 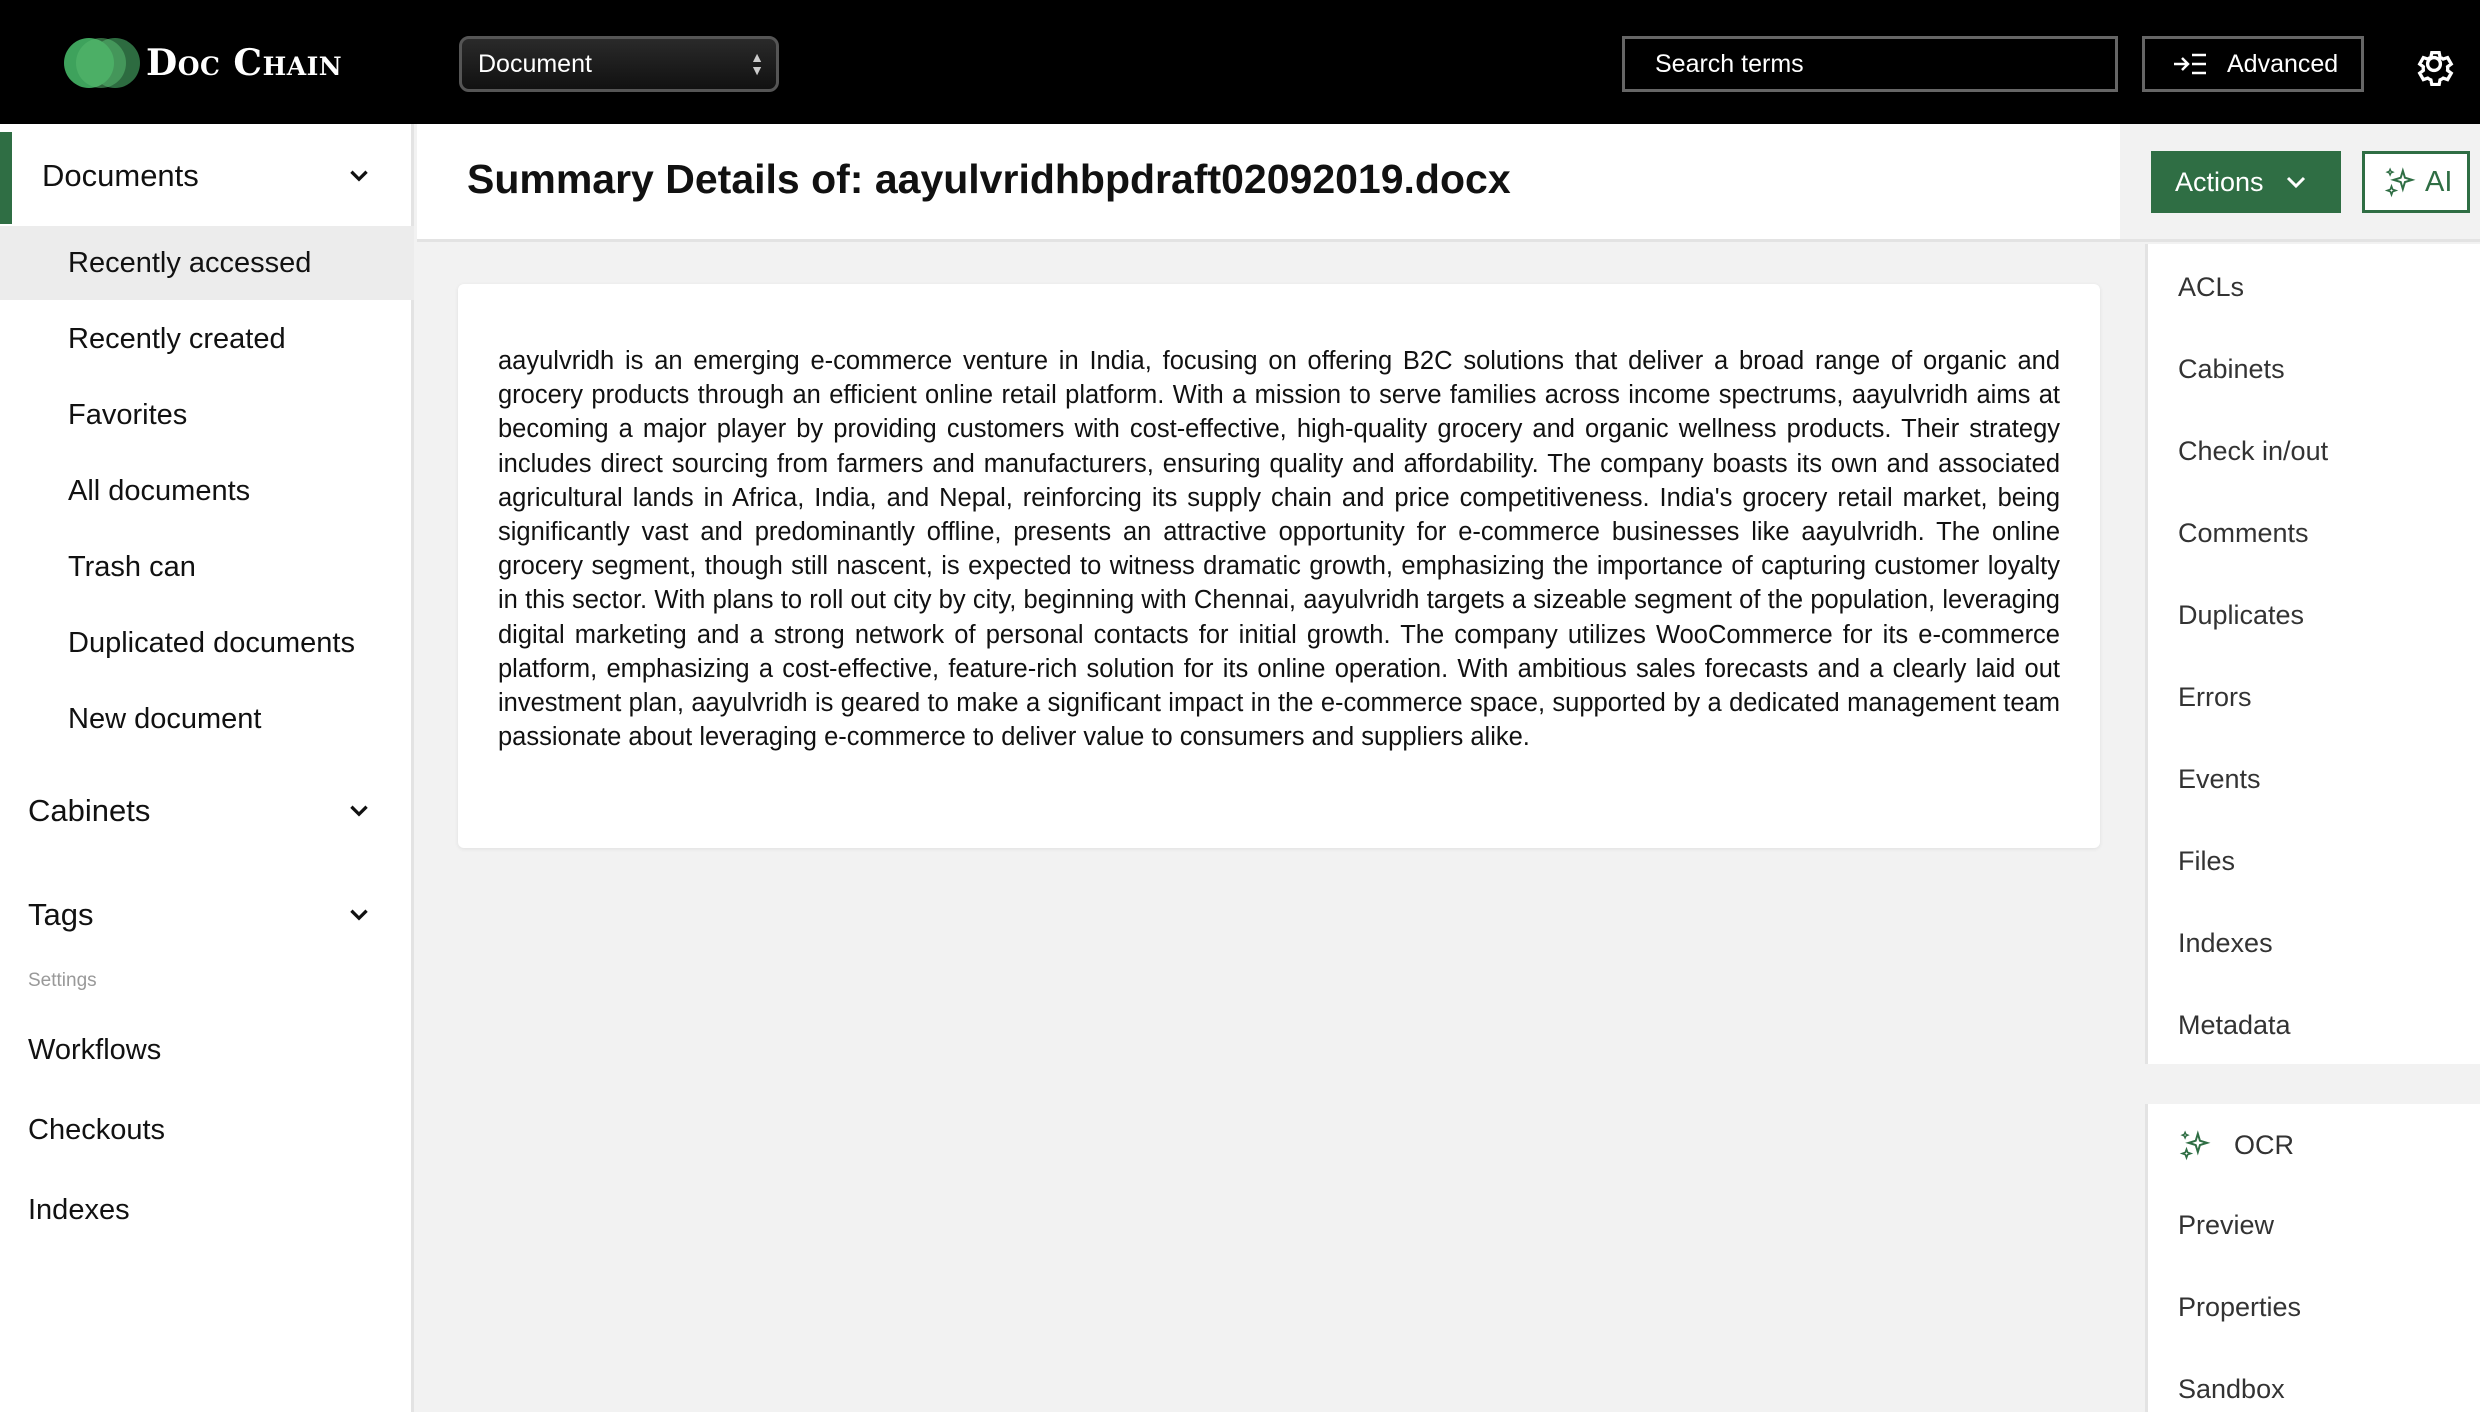 I want to click on tool-item-indexes: Indexes, so click(x=2225, y=943).